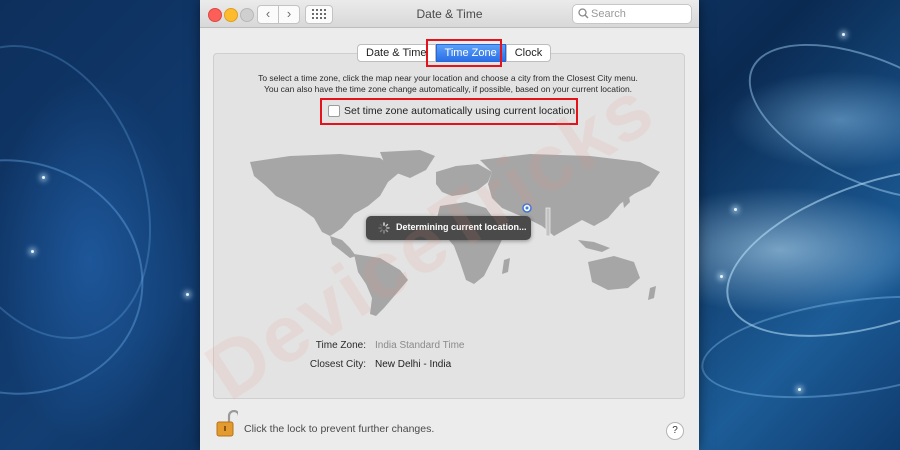  What do you see at coordinates (583, 13) in the screenshot?
I see `search-icon` at bounding box center [583, 13].